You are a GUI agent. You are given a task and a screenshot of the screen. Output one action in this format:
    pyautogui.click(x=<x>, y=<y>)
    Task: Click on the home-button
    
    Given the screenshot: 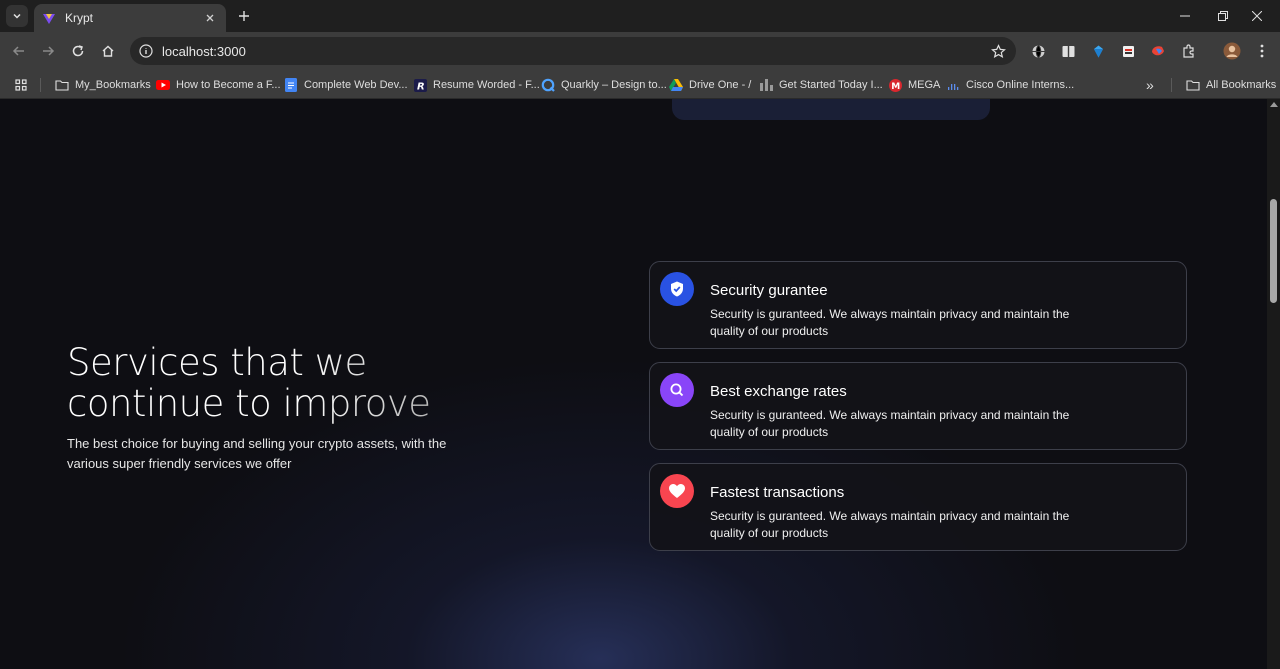 What is the action you would take?
    pyautogui.click(x=108, y=51)
    